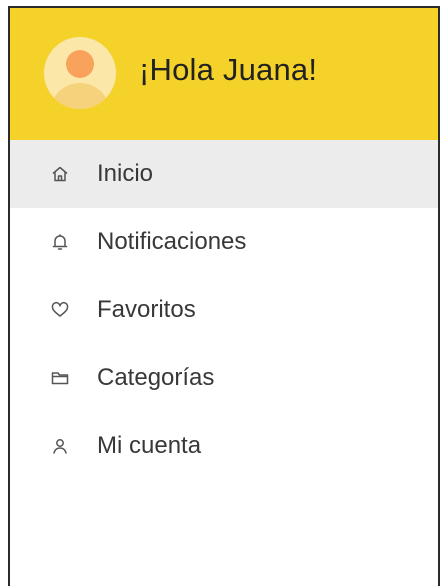 Image resolution: width=444 pixels, height=586 pixels. I want to click on menu-item-label: Notificaciones, so click(172, 241).